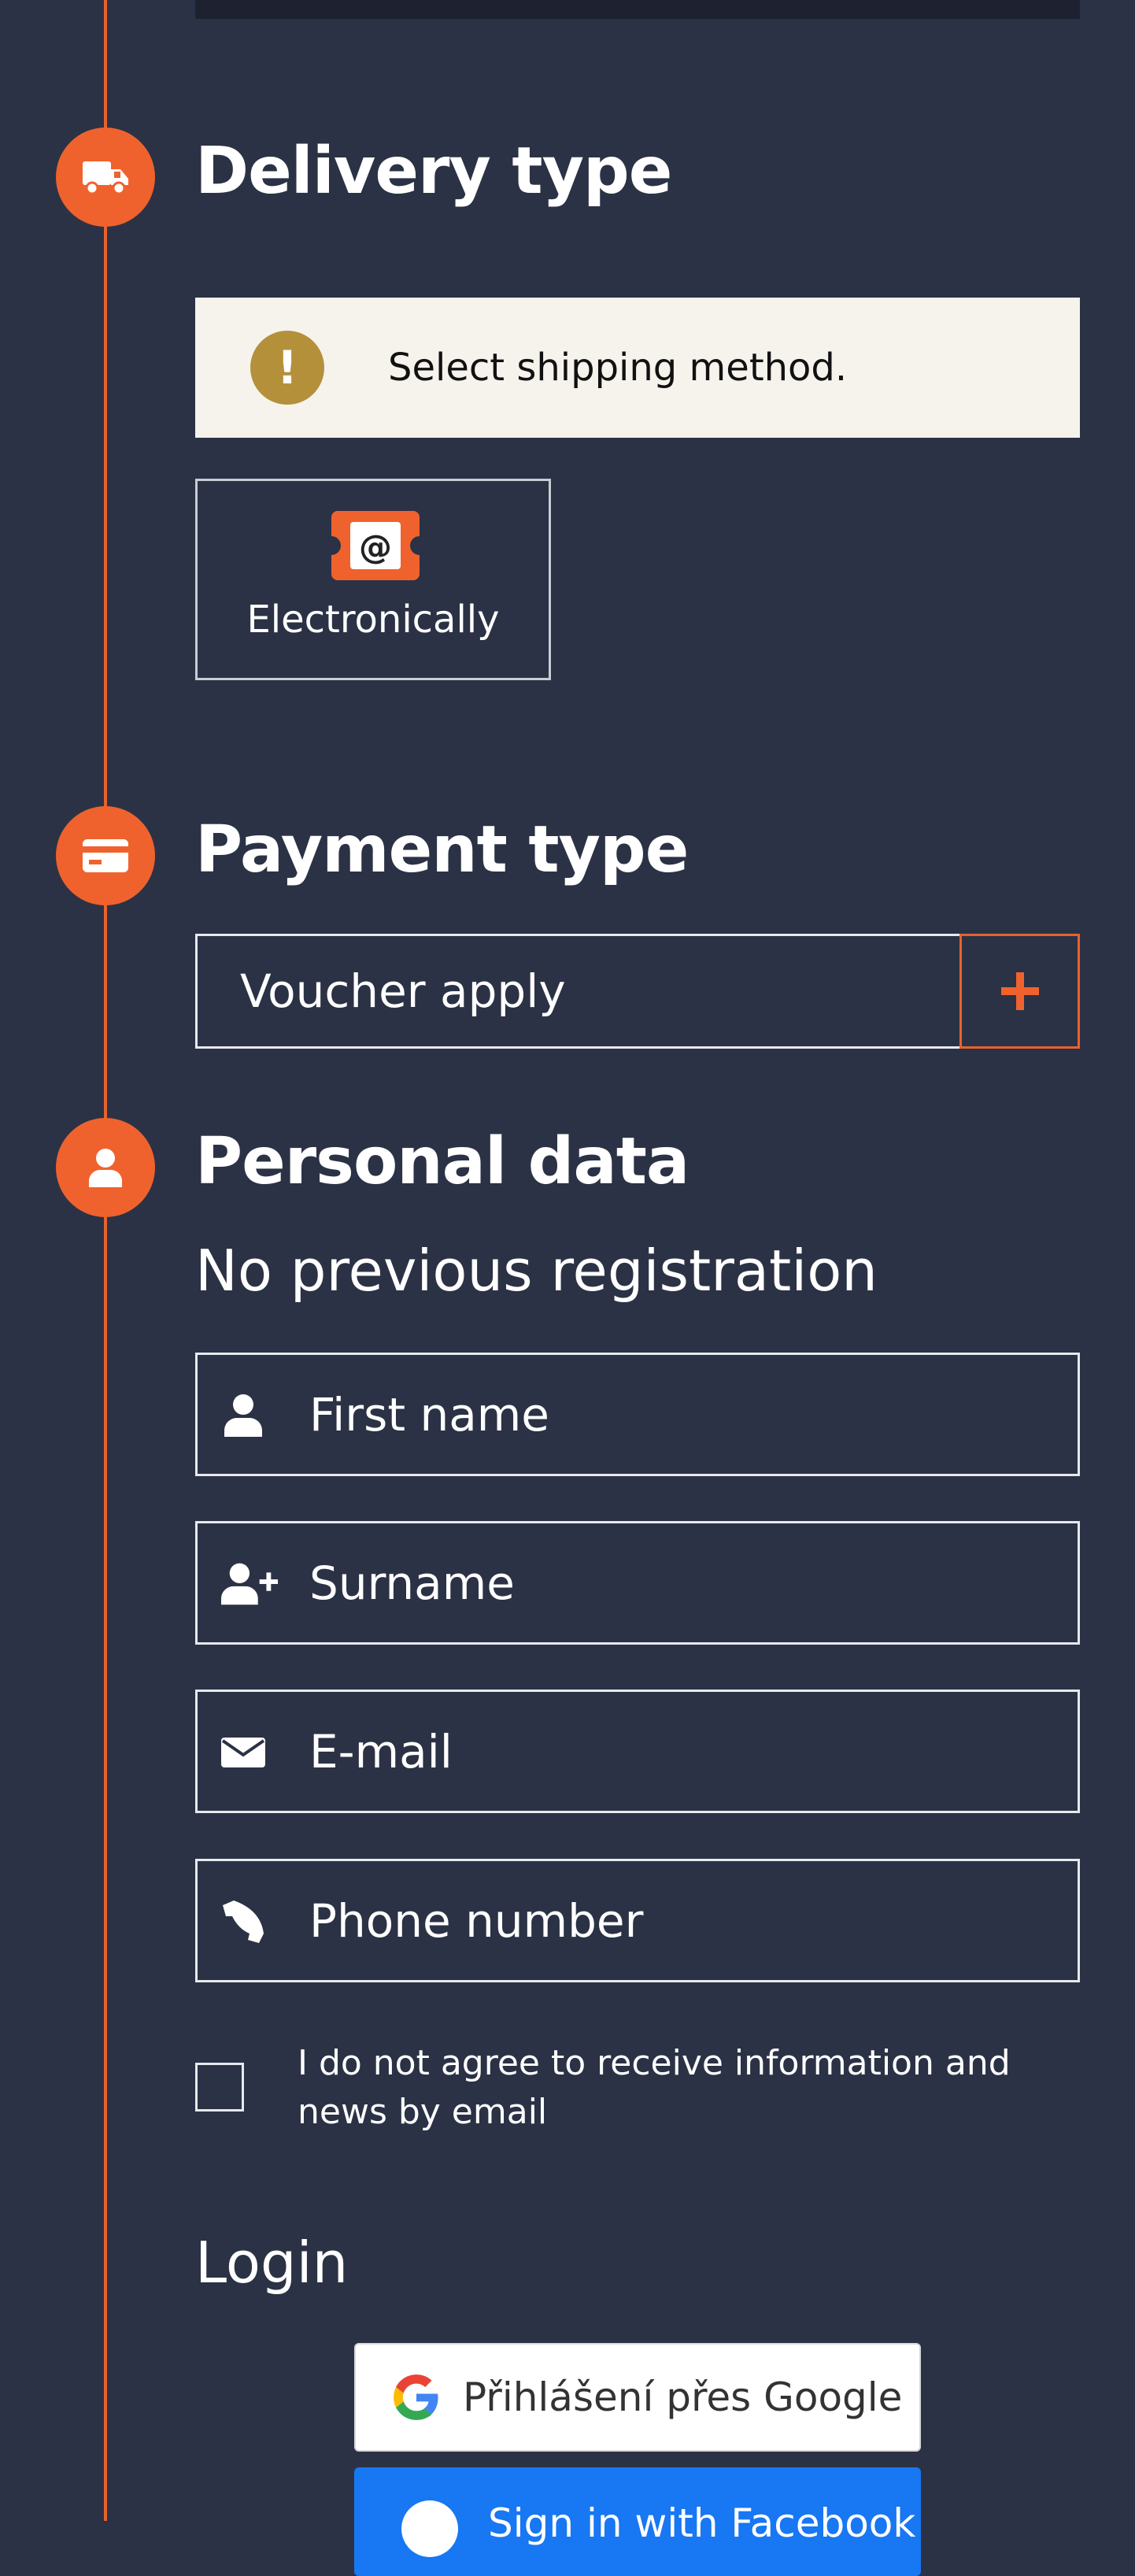 This screenshot has height=2576, width=1135. What do you see at coordinates (442, 1161) in the screenshot?
I see `personal-data-title: Personal data` at bounding box center [442, 1161].